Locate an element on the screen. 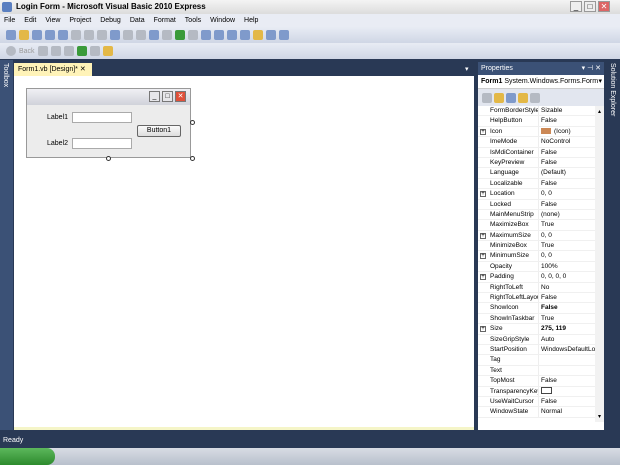  alphabetical-icon is located at coordinates (499, 97).